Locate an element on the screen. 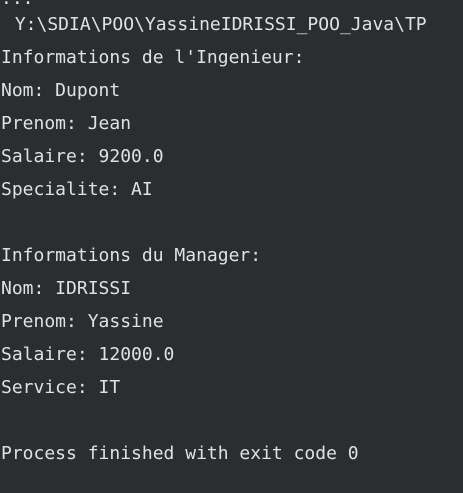 This screenshot has height=493, width=463. engineer-info-heading: Informations de l'Ingenieur: is located at coordinates (153, 57).